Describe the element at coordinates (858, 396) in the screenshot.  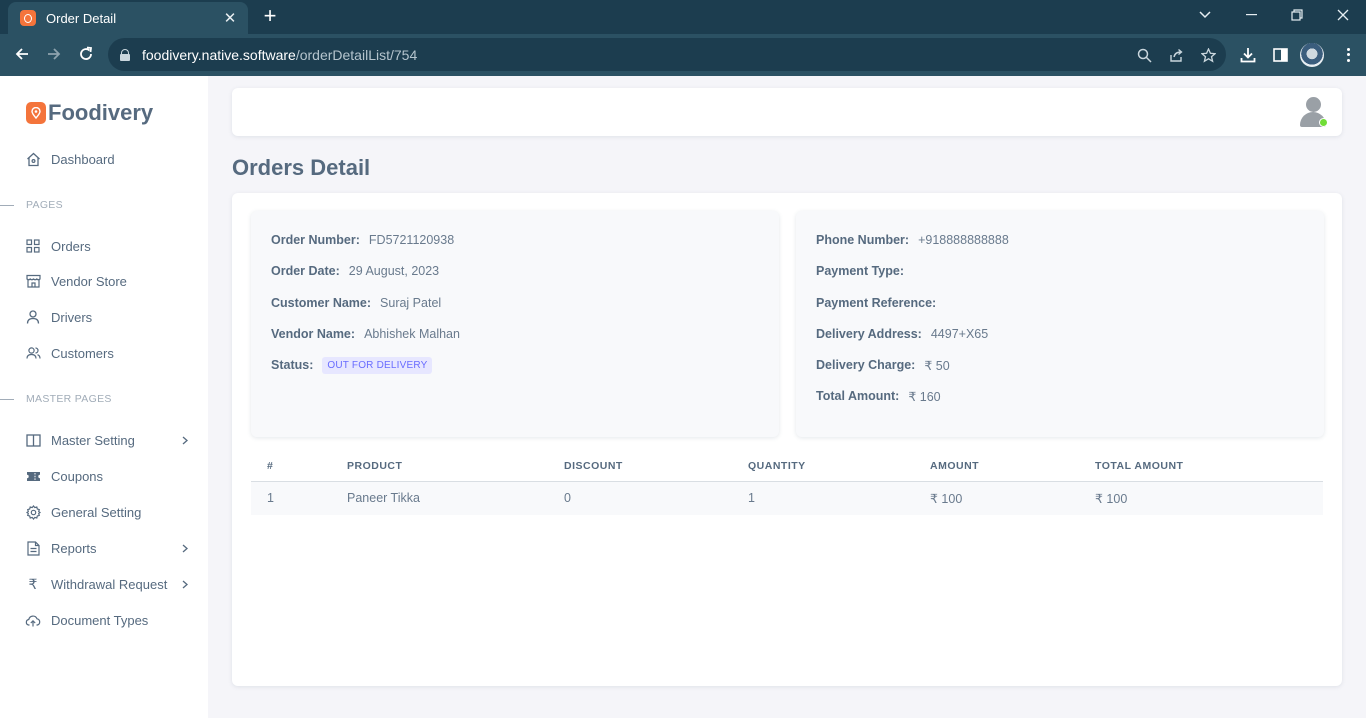
I see `info-key: Total Amount:` at that location.